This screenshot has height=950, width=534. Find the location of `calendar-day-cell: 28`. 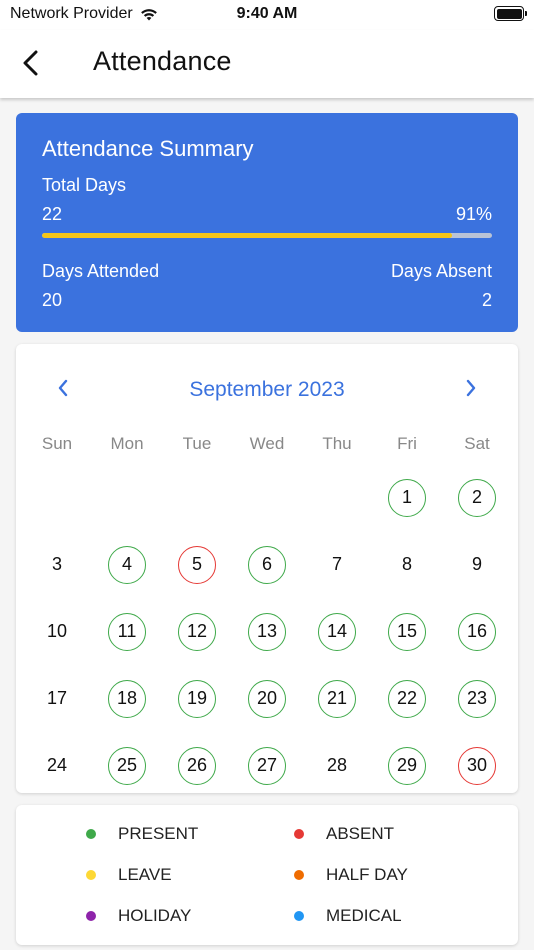

calendar-day-cell: 28 is located at coordinates (337, 765).